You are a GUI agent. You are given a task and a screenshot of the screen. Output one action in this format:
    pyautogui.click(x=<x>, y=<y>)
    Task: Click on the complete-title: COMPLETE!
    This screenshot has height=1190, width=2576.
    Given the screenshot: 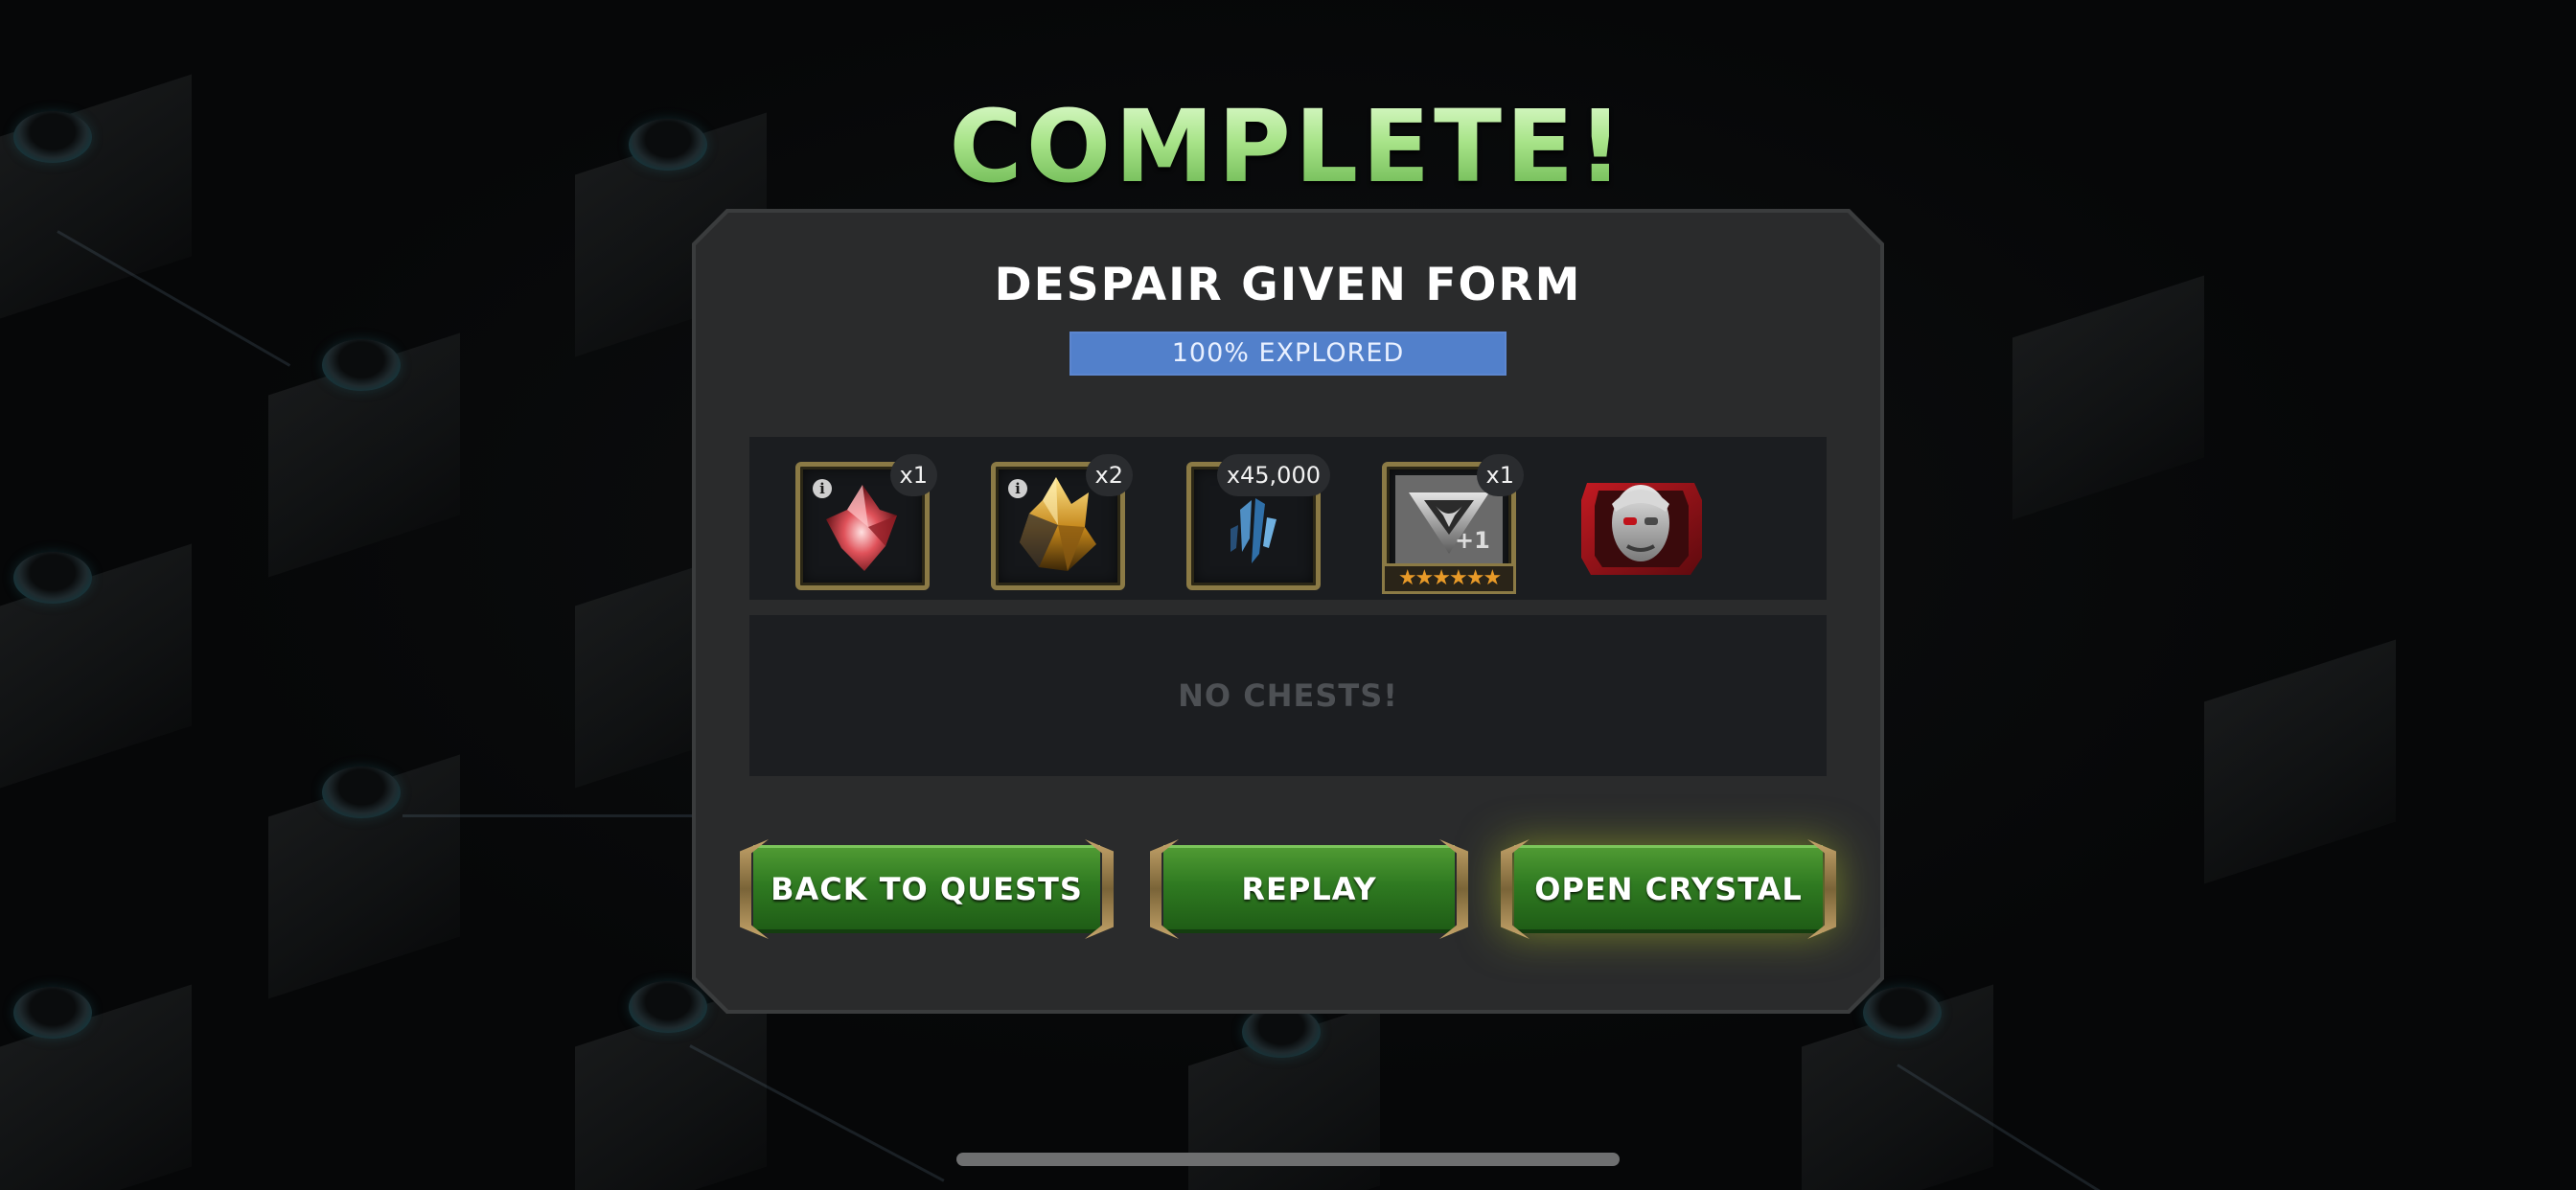 What is the action you would take?
    pyautogui.click(x=1288, y=147)
    